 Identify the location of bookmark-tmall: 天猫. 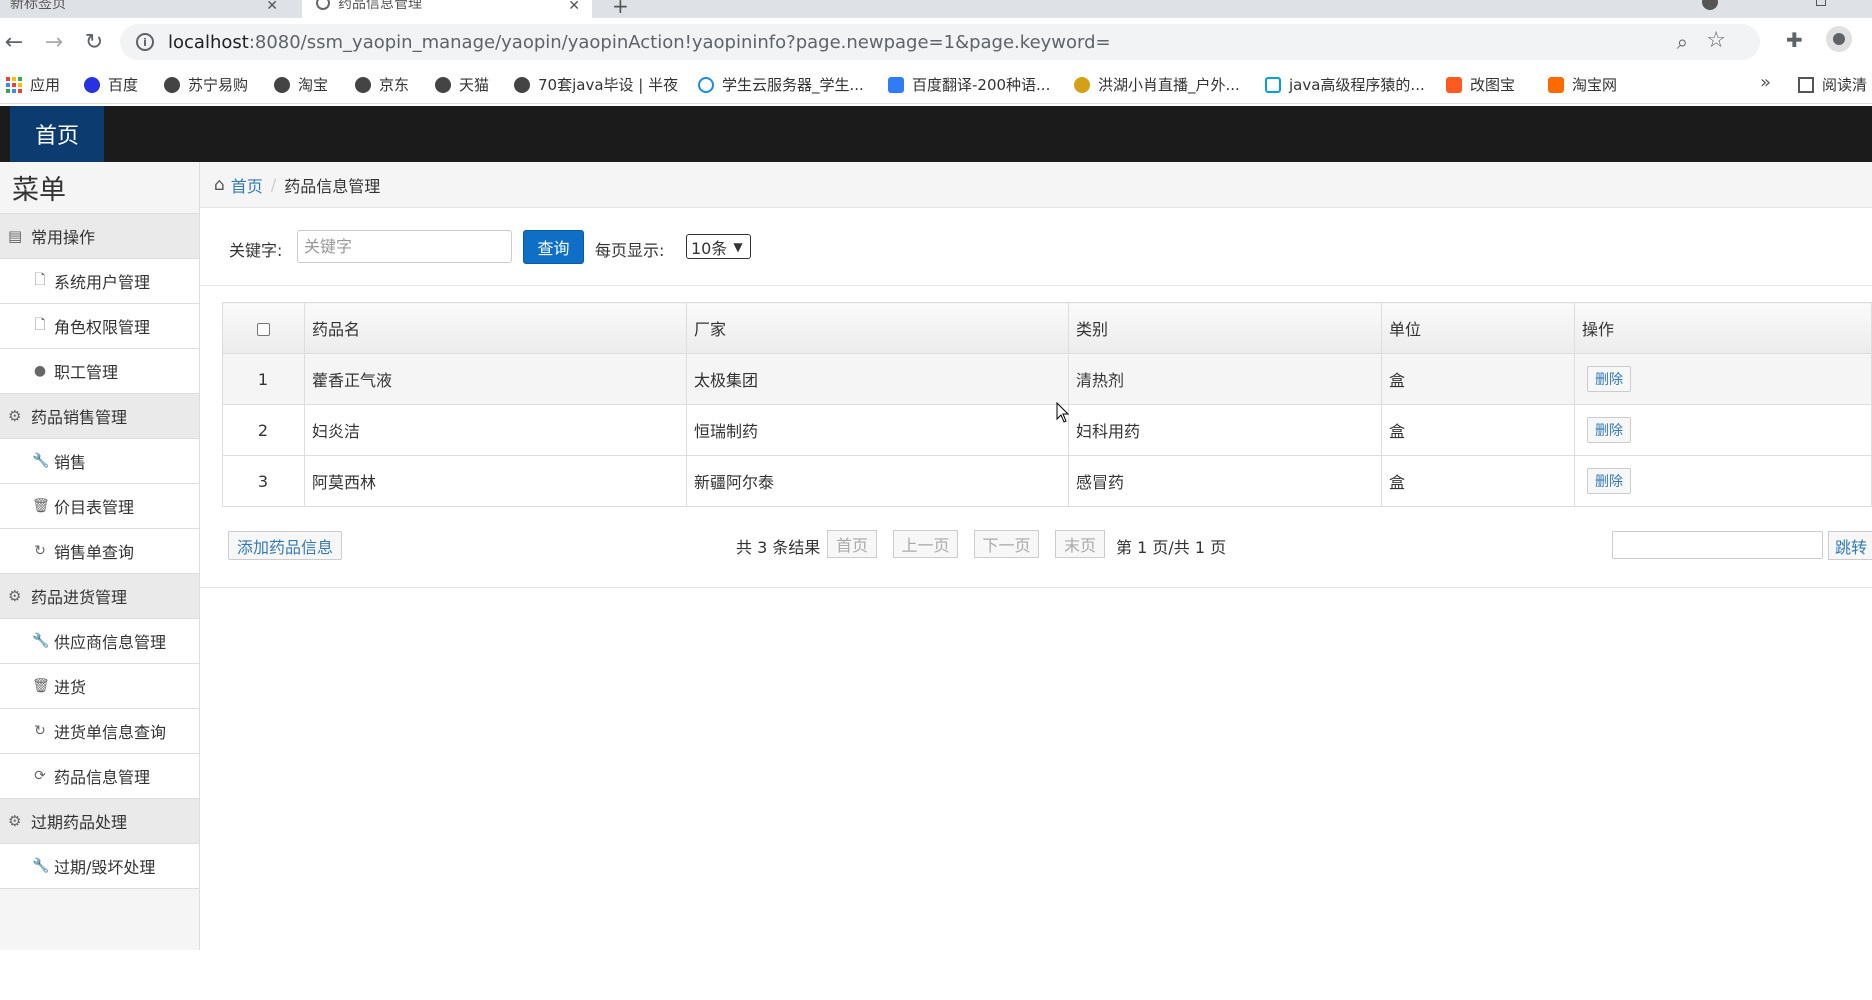
(462, 84).